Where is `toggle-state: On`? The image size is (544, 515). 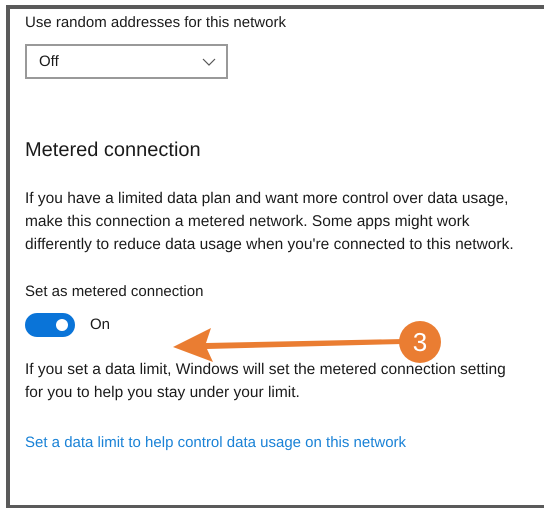 toggle-state: On is located at coordinates (100, 325).